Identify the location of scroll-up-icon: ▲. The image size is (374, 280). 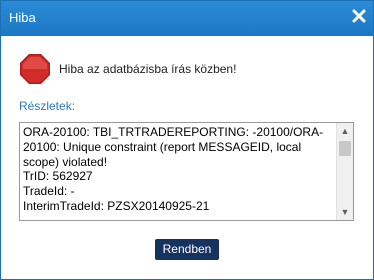
(345, 131).